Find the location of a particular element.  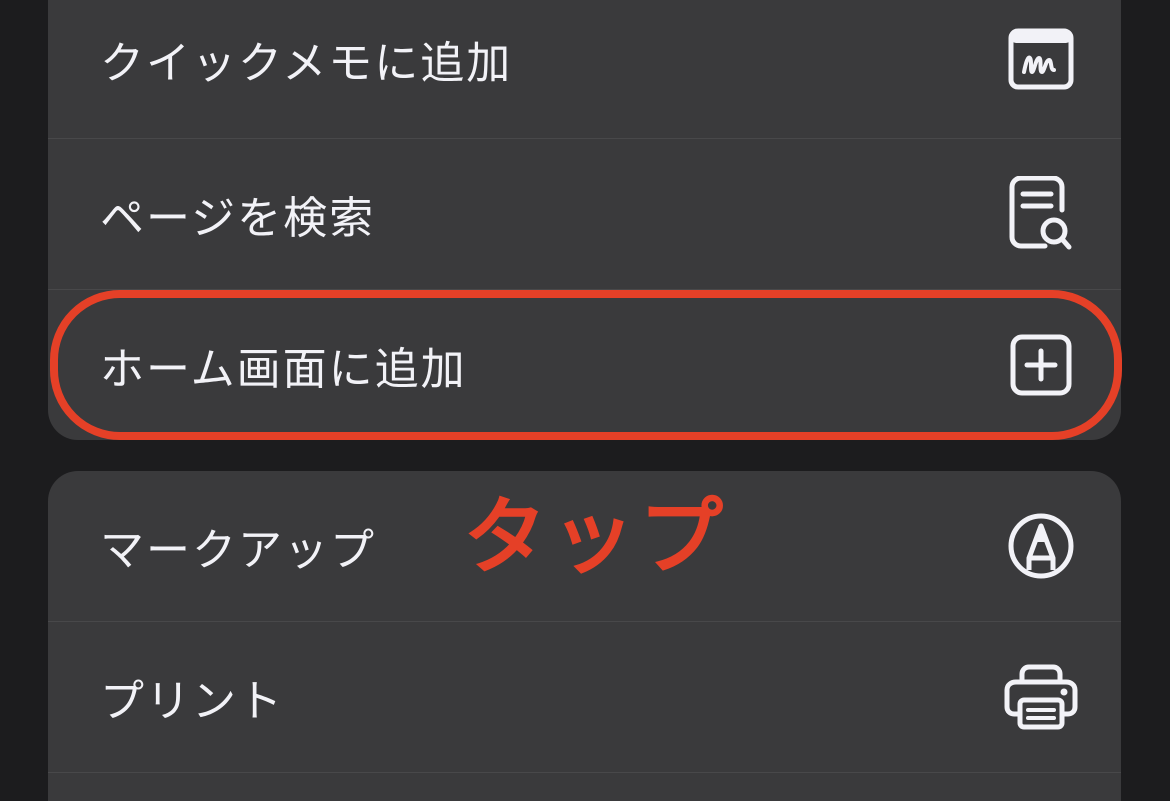

tap-annotation-label: タップ is located at coordinates (595, 537).